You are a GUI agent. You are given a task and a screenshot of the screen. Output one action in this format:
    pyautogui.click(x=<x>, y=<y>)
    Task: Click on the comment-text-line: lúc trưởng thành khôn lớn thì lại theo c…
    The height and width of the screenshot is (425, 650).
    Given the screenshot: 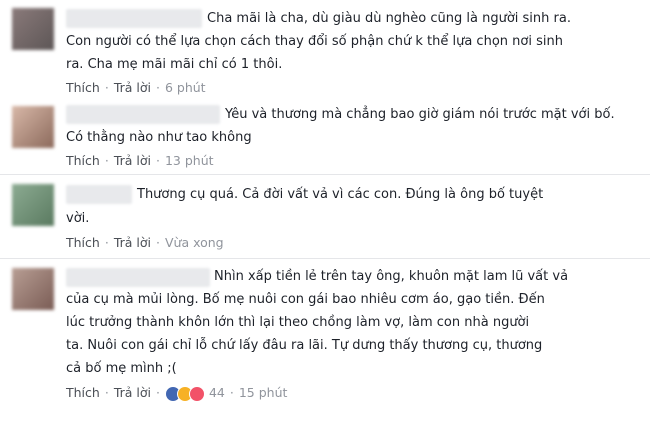 What is the action you would take?
    pyautogui.click(x=298, y=322)
    